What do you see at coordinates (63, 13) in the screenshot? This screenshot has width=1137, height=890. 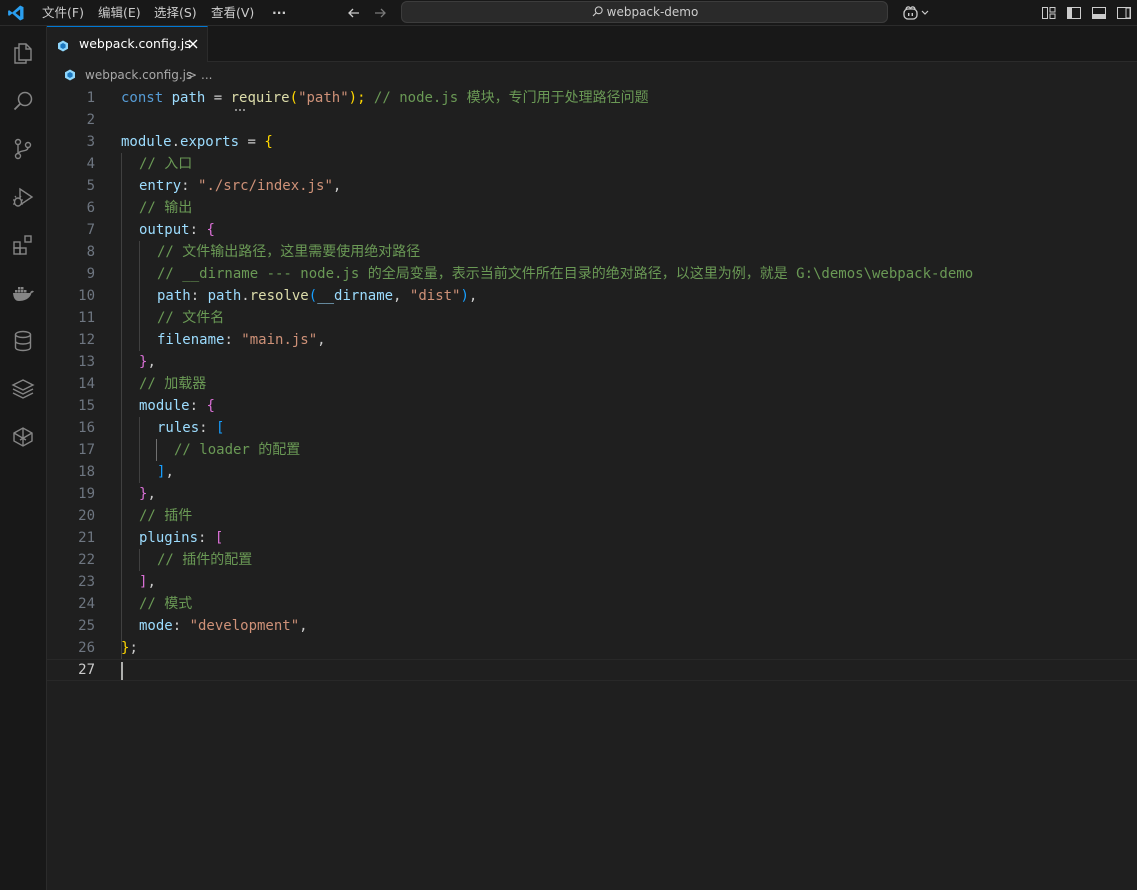 I see `menu-file: 文件(F)` at bounding box center [63, 13].